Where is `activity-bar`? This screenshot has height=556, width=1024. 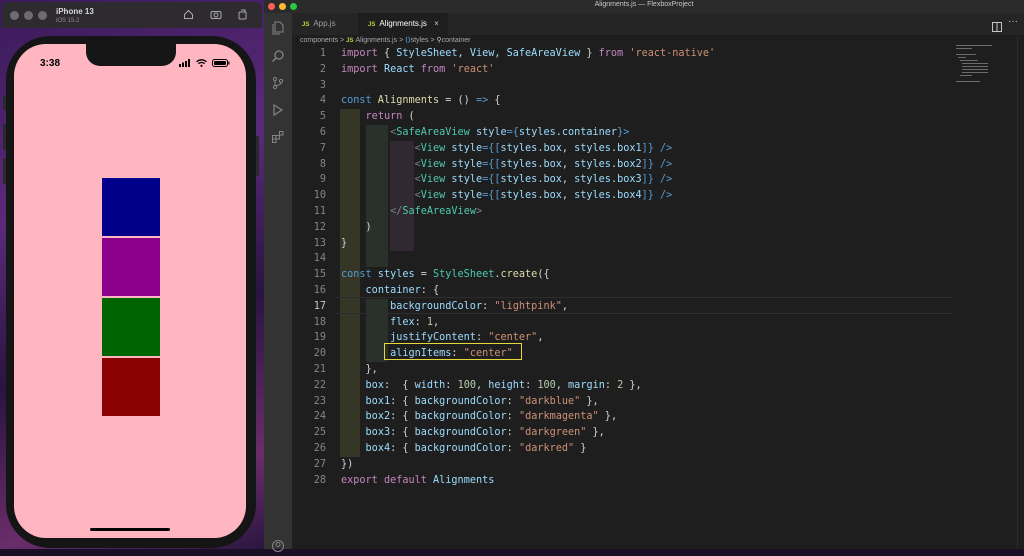
activity-bar is located at coordinates (278, 282).